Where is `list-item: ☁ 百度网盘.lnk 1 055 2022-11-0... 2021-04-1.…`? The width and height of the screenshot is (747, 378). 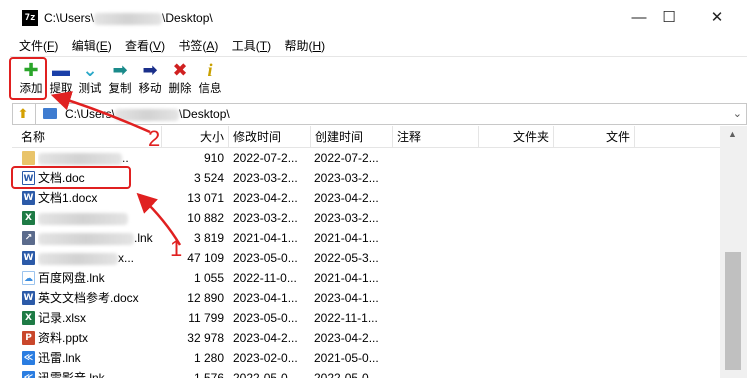 list-item: ☁ 百度网盘.lnk 1 055 2022-11-0... 2021-04-1.… is located at coordinates (366, 278).